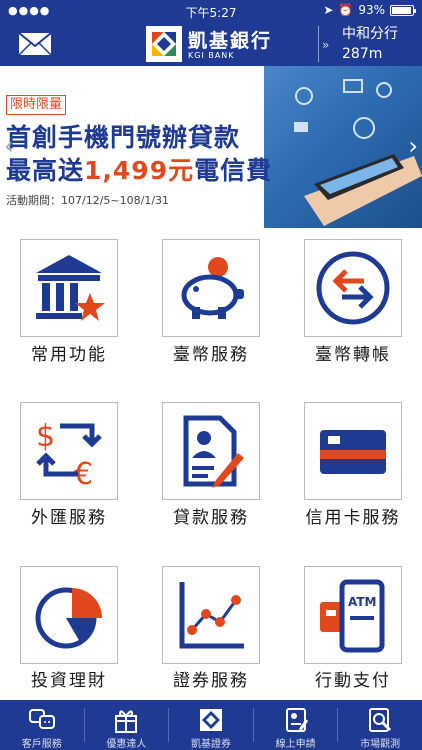 This screenshot has height=750, width=422. I want to click on online-apply-icon, so click(296, 720).